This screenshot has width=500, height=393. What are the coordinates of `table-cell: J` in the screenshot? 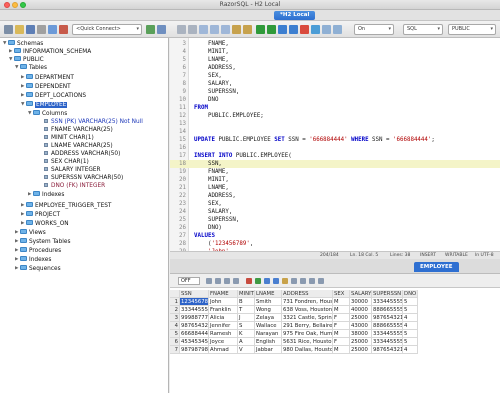 It's located at (246, 318).